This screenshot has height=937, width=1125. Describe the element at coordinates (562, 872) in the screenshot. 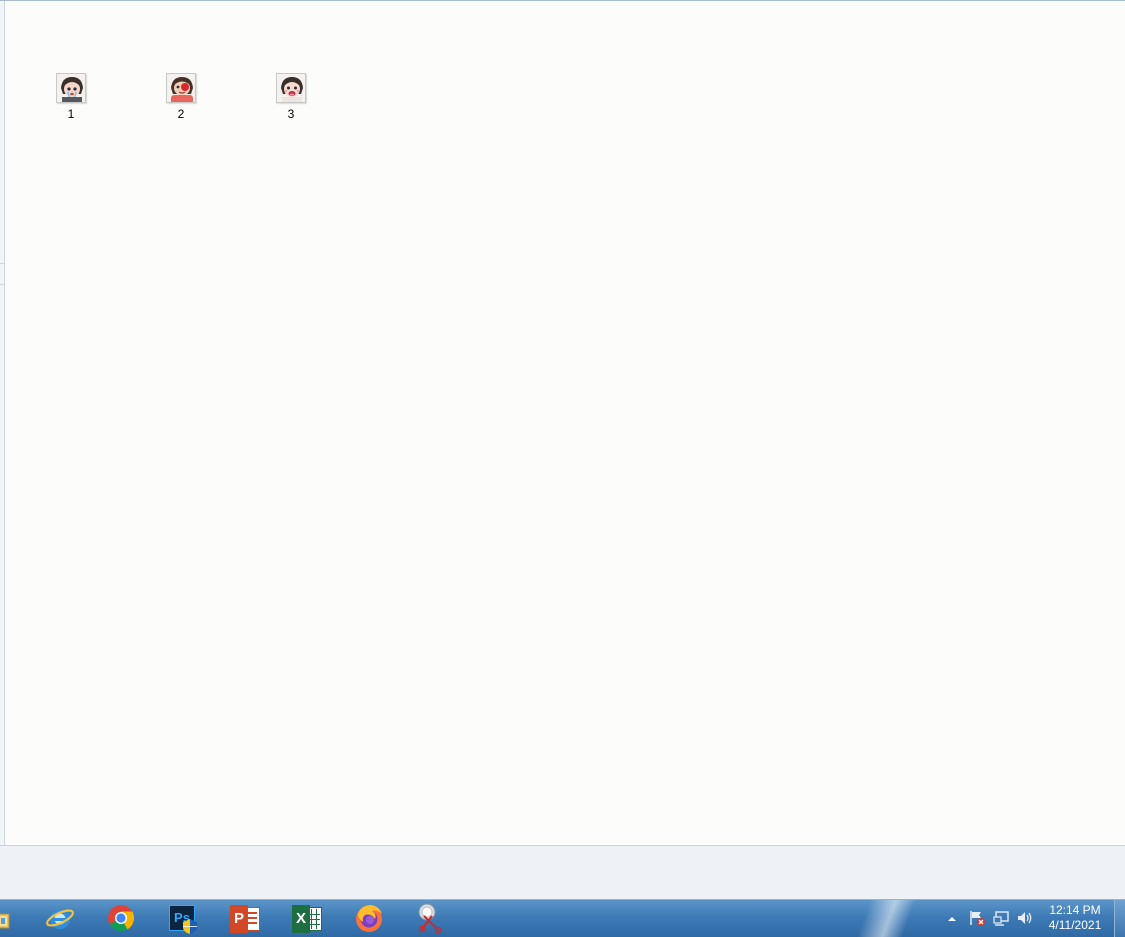

I see `details-pane` at that location.